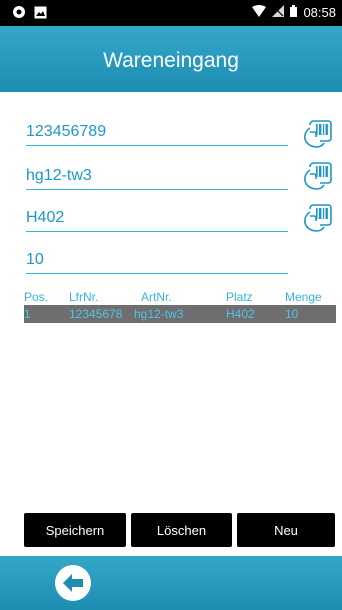  I want to click on table-header: Pos. LfrNr. ArtNr. Platz Menge, so click(180, 296).